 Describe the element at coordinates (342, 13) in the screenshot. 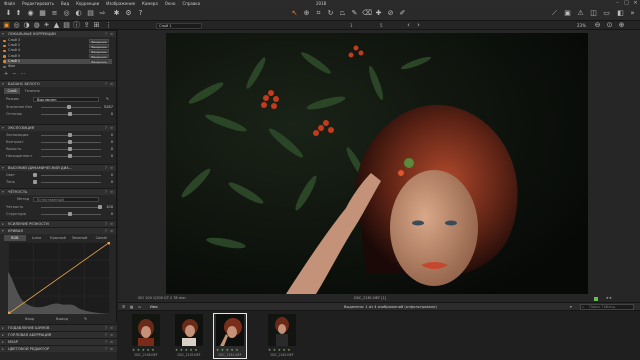

I see `keystone-tool-icon: ⏢` at that location.